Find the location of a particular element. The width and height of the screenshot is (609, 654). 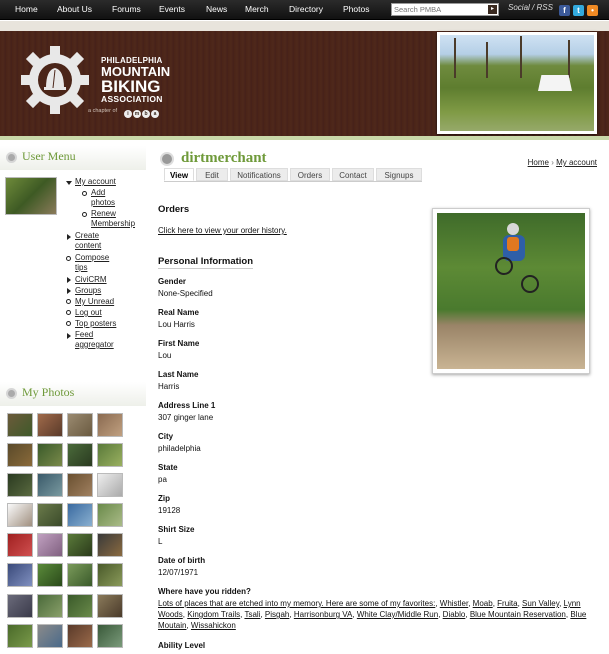

profile-photo-image is located at coordinates (511, 291).